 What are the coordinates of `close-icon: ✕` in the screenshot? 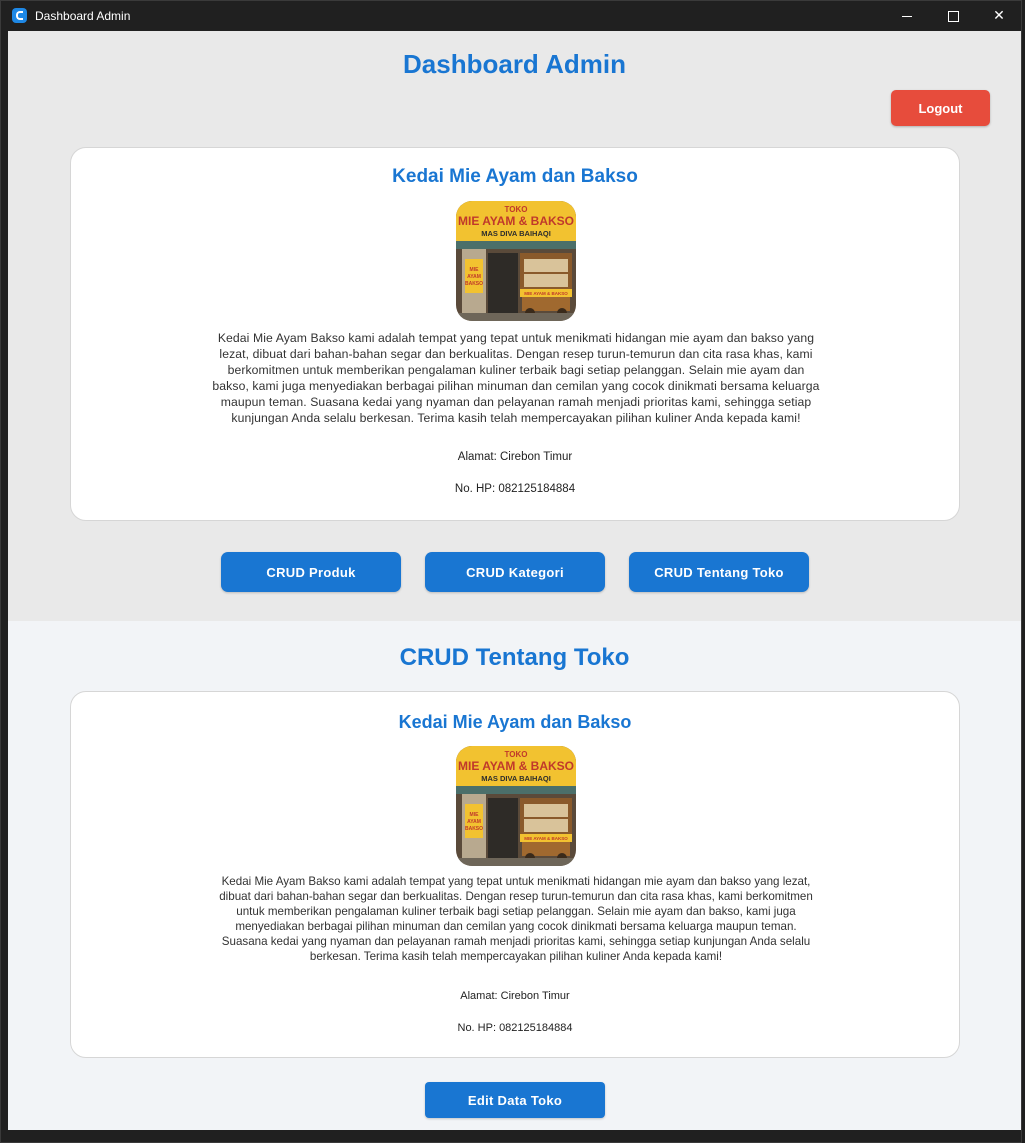 It's located at (999, 16).